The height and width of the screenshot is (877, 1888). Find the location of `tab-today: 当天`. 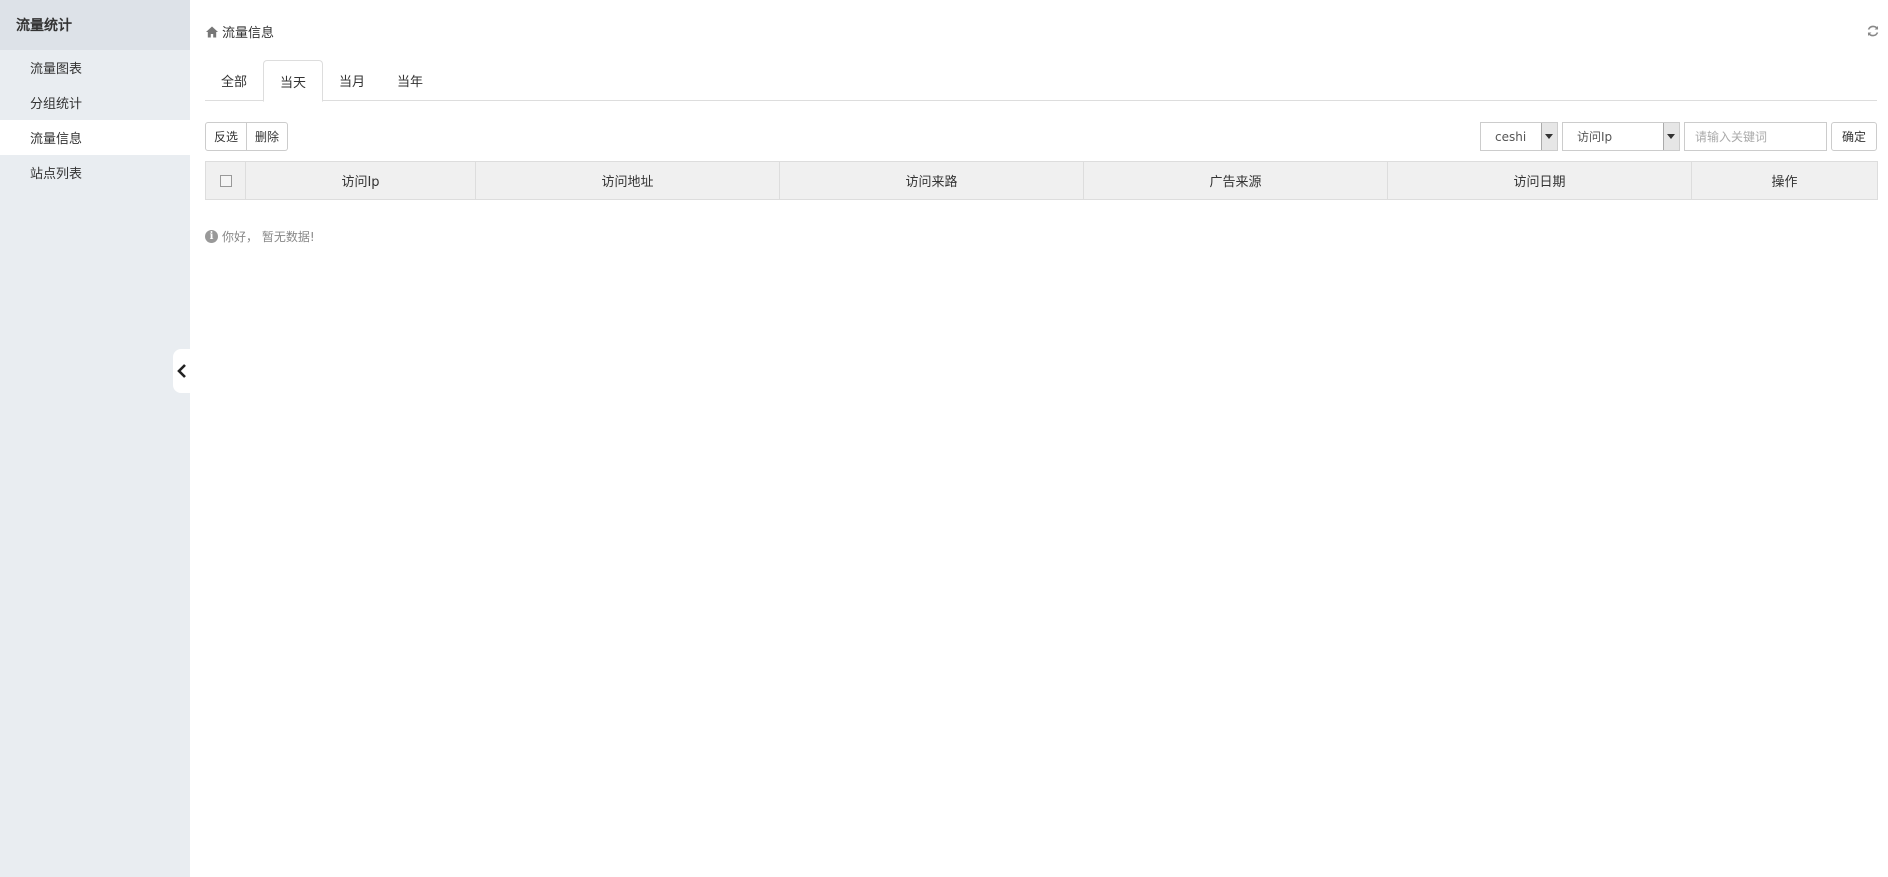

tab-today: 当天 is located at coordinates (293, 81).